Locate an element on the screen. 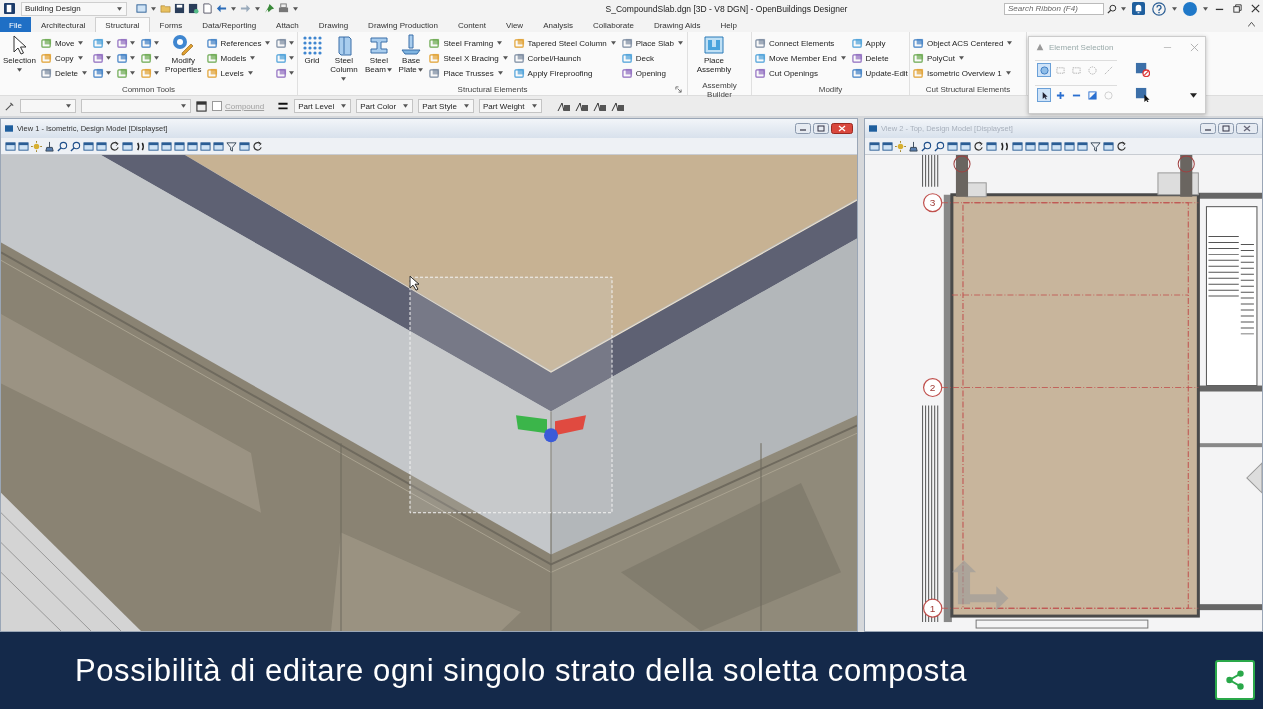 This screenshot has width=1263, height=709. attribute-dropdown: Part Weight is located at coordinates (510, 106).